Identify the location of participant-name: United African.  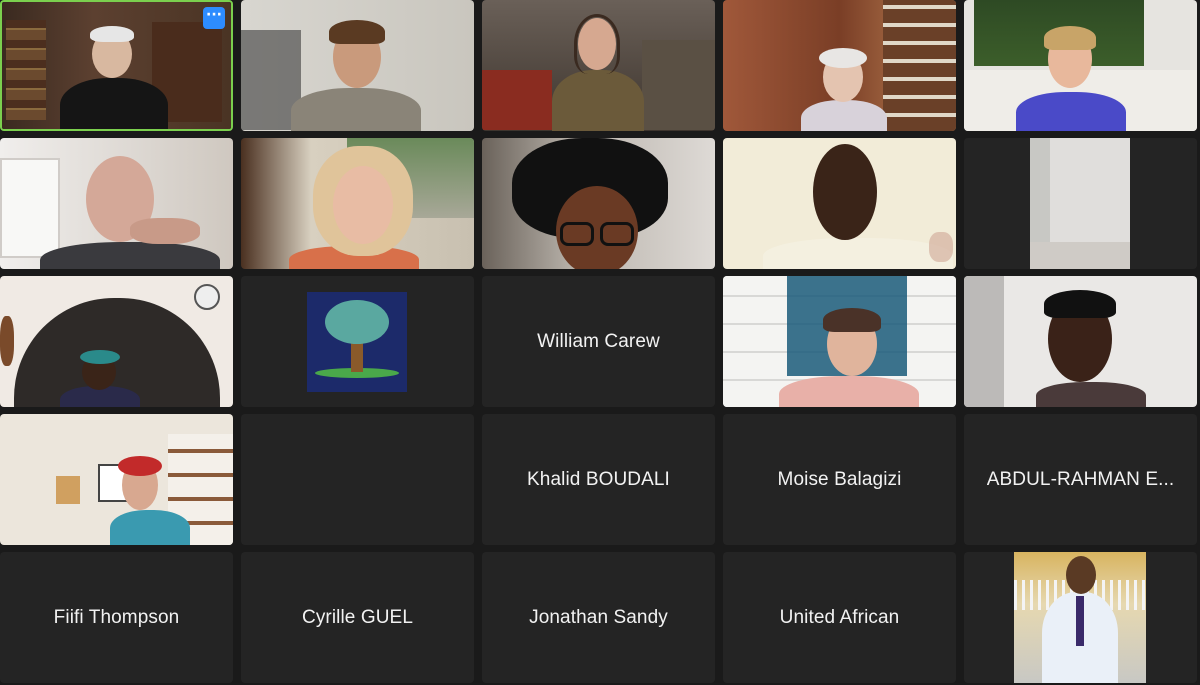
(839, 617).